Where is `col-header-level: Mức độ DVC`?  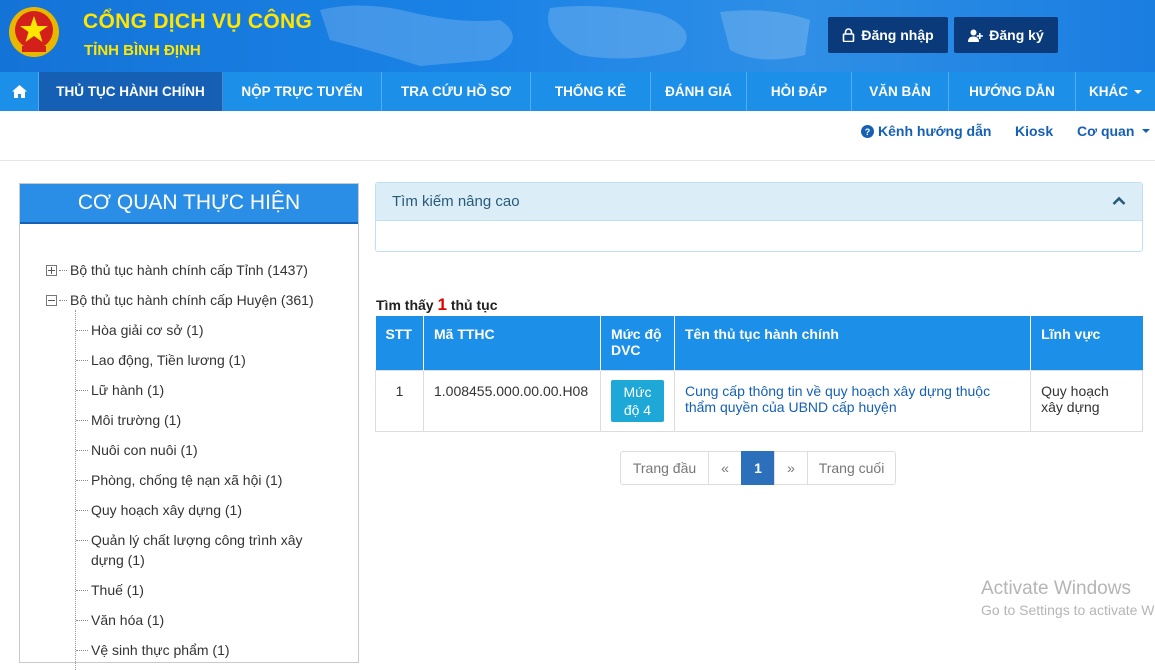 col-header-level: Mức độ DVC is located at coordinates (637, 343).